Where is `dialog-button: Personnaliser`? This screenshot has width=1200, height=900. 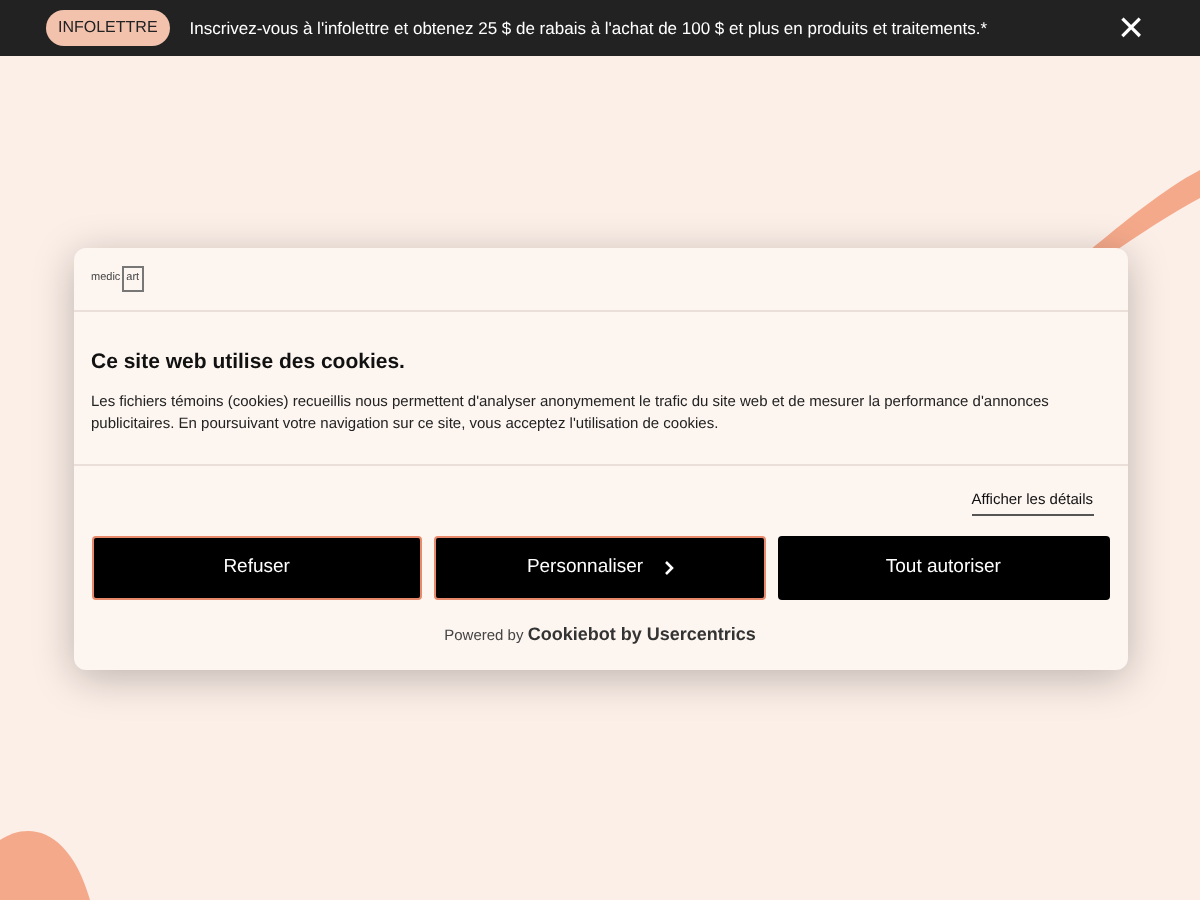
dialog-button: Personnaliser is located at coordinates (600, 567).